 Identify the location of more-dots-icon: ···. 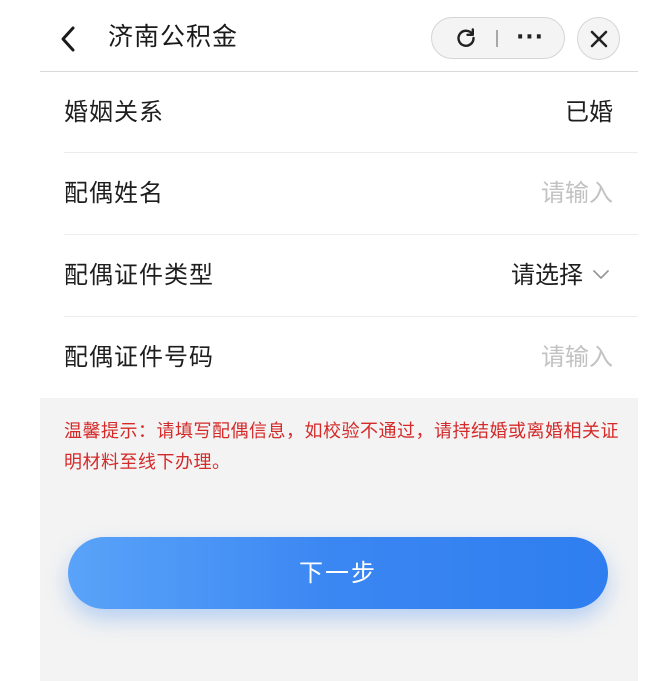
(530, 37).